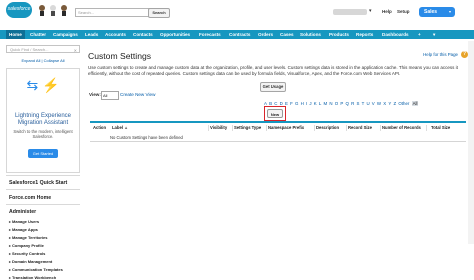 This screenshot has height=280, width=474. What do you see at coordinates (363, 103) in the screenshot?
I see `alpha-filter-t: T` at bounding box center [363, 103].